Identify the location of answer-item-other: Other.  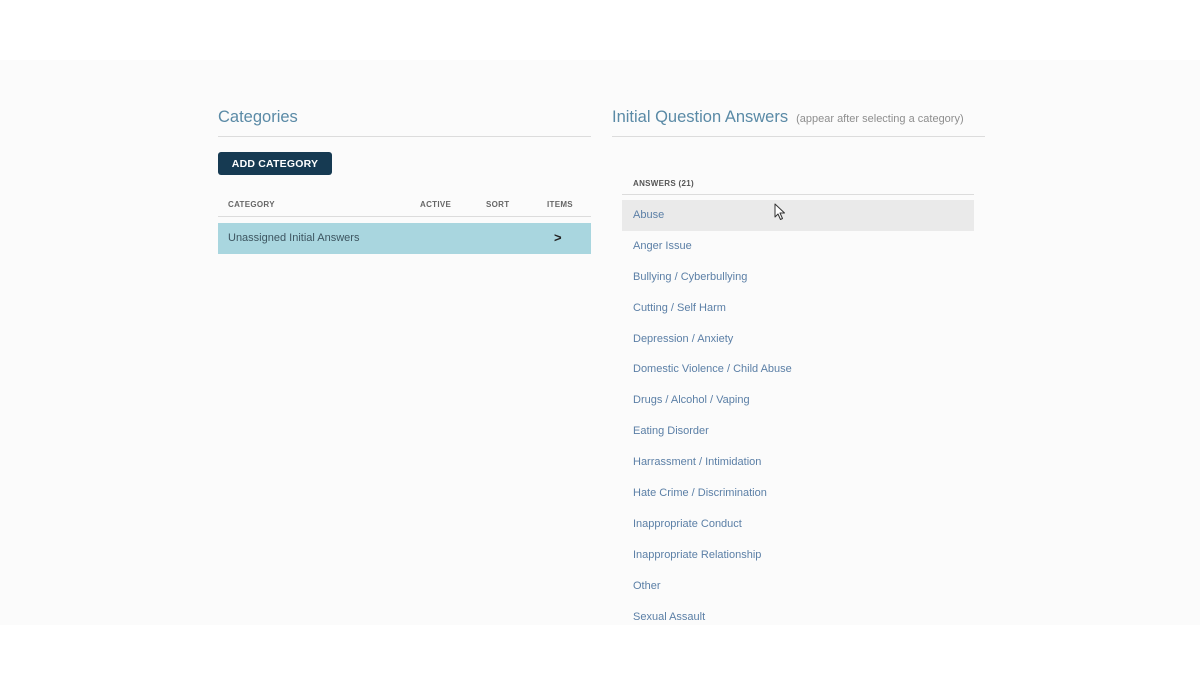
(798, 586).